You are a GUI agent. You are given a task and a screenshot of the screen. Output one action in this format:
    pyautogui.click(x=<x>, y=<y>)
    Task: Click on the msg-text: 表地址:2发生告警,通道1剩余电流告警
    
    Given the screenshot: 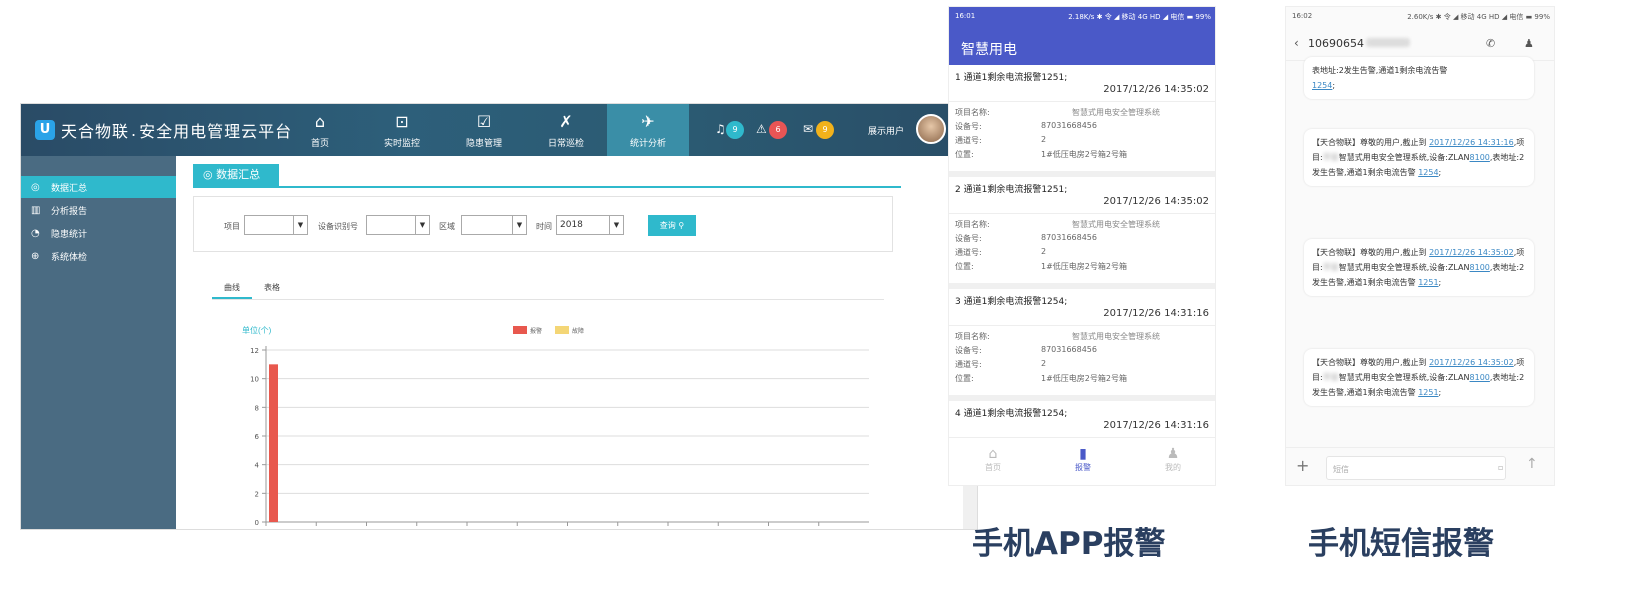 What is the action you would take?
    pyautogui.click(x=1380, y=70)
    